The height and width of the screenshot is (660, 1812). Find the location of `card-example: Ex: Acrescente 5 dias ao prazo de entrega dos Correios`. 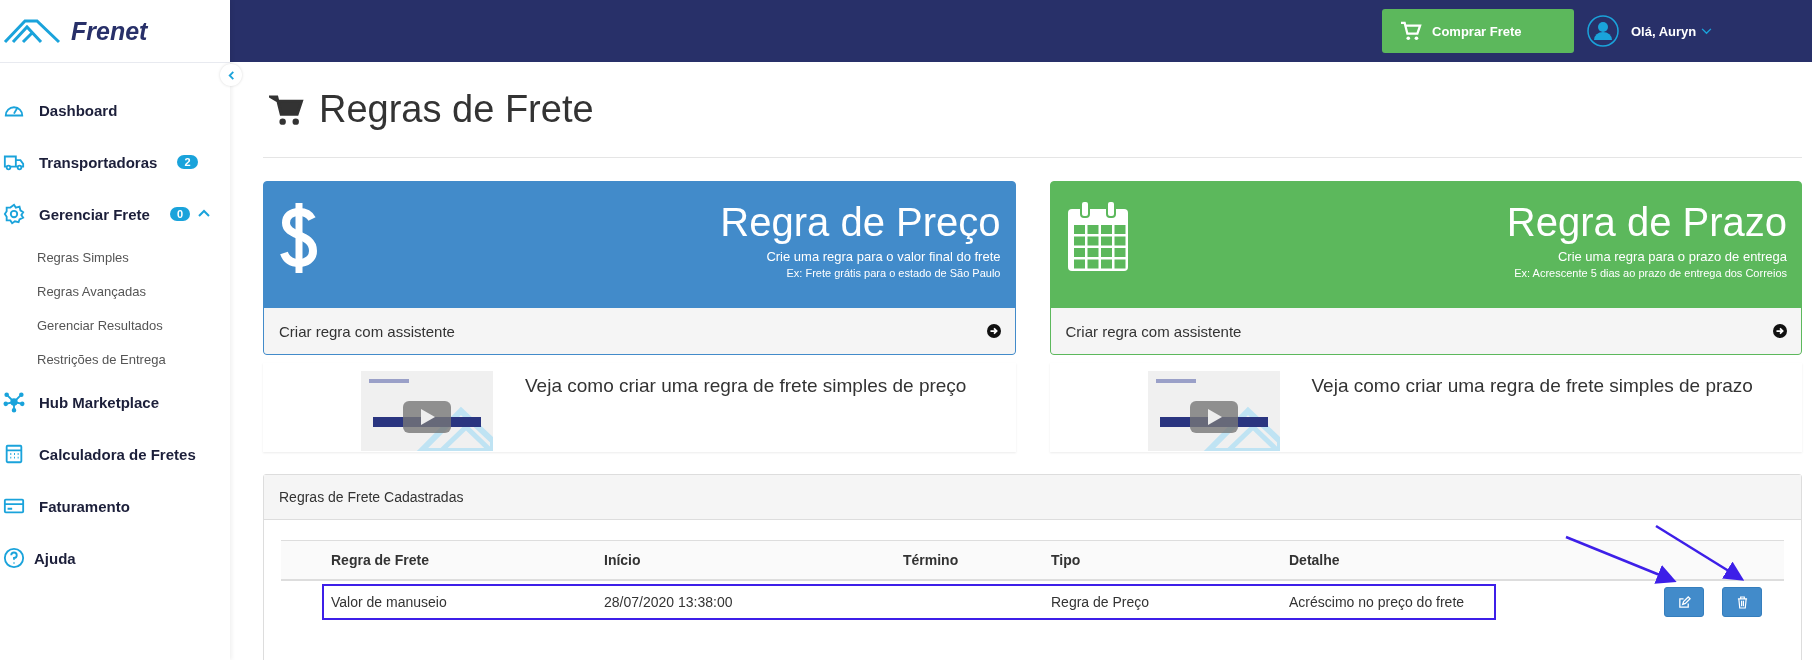

card-example: Ex: Acrescente 5 dias ao prazo de entrega dos Correios is located at coordinates (1650, 273).